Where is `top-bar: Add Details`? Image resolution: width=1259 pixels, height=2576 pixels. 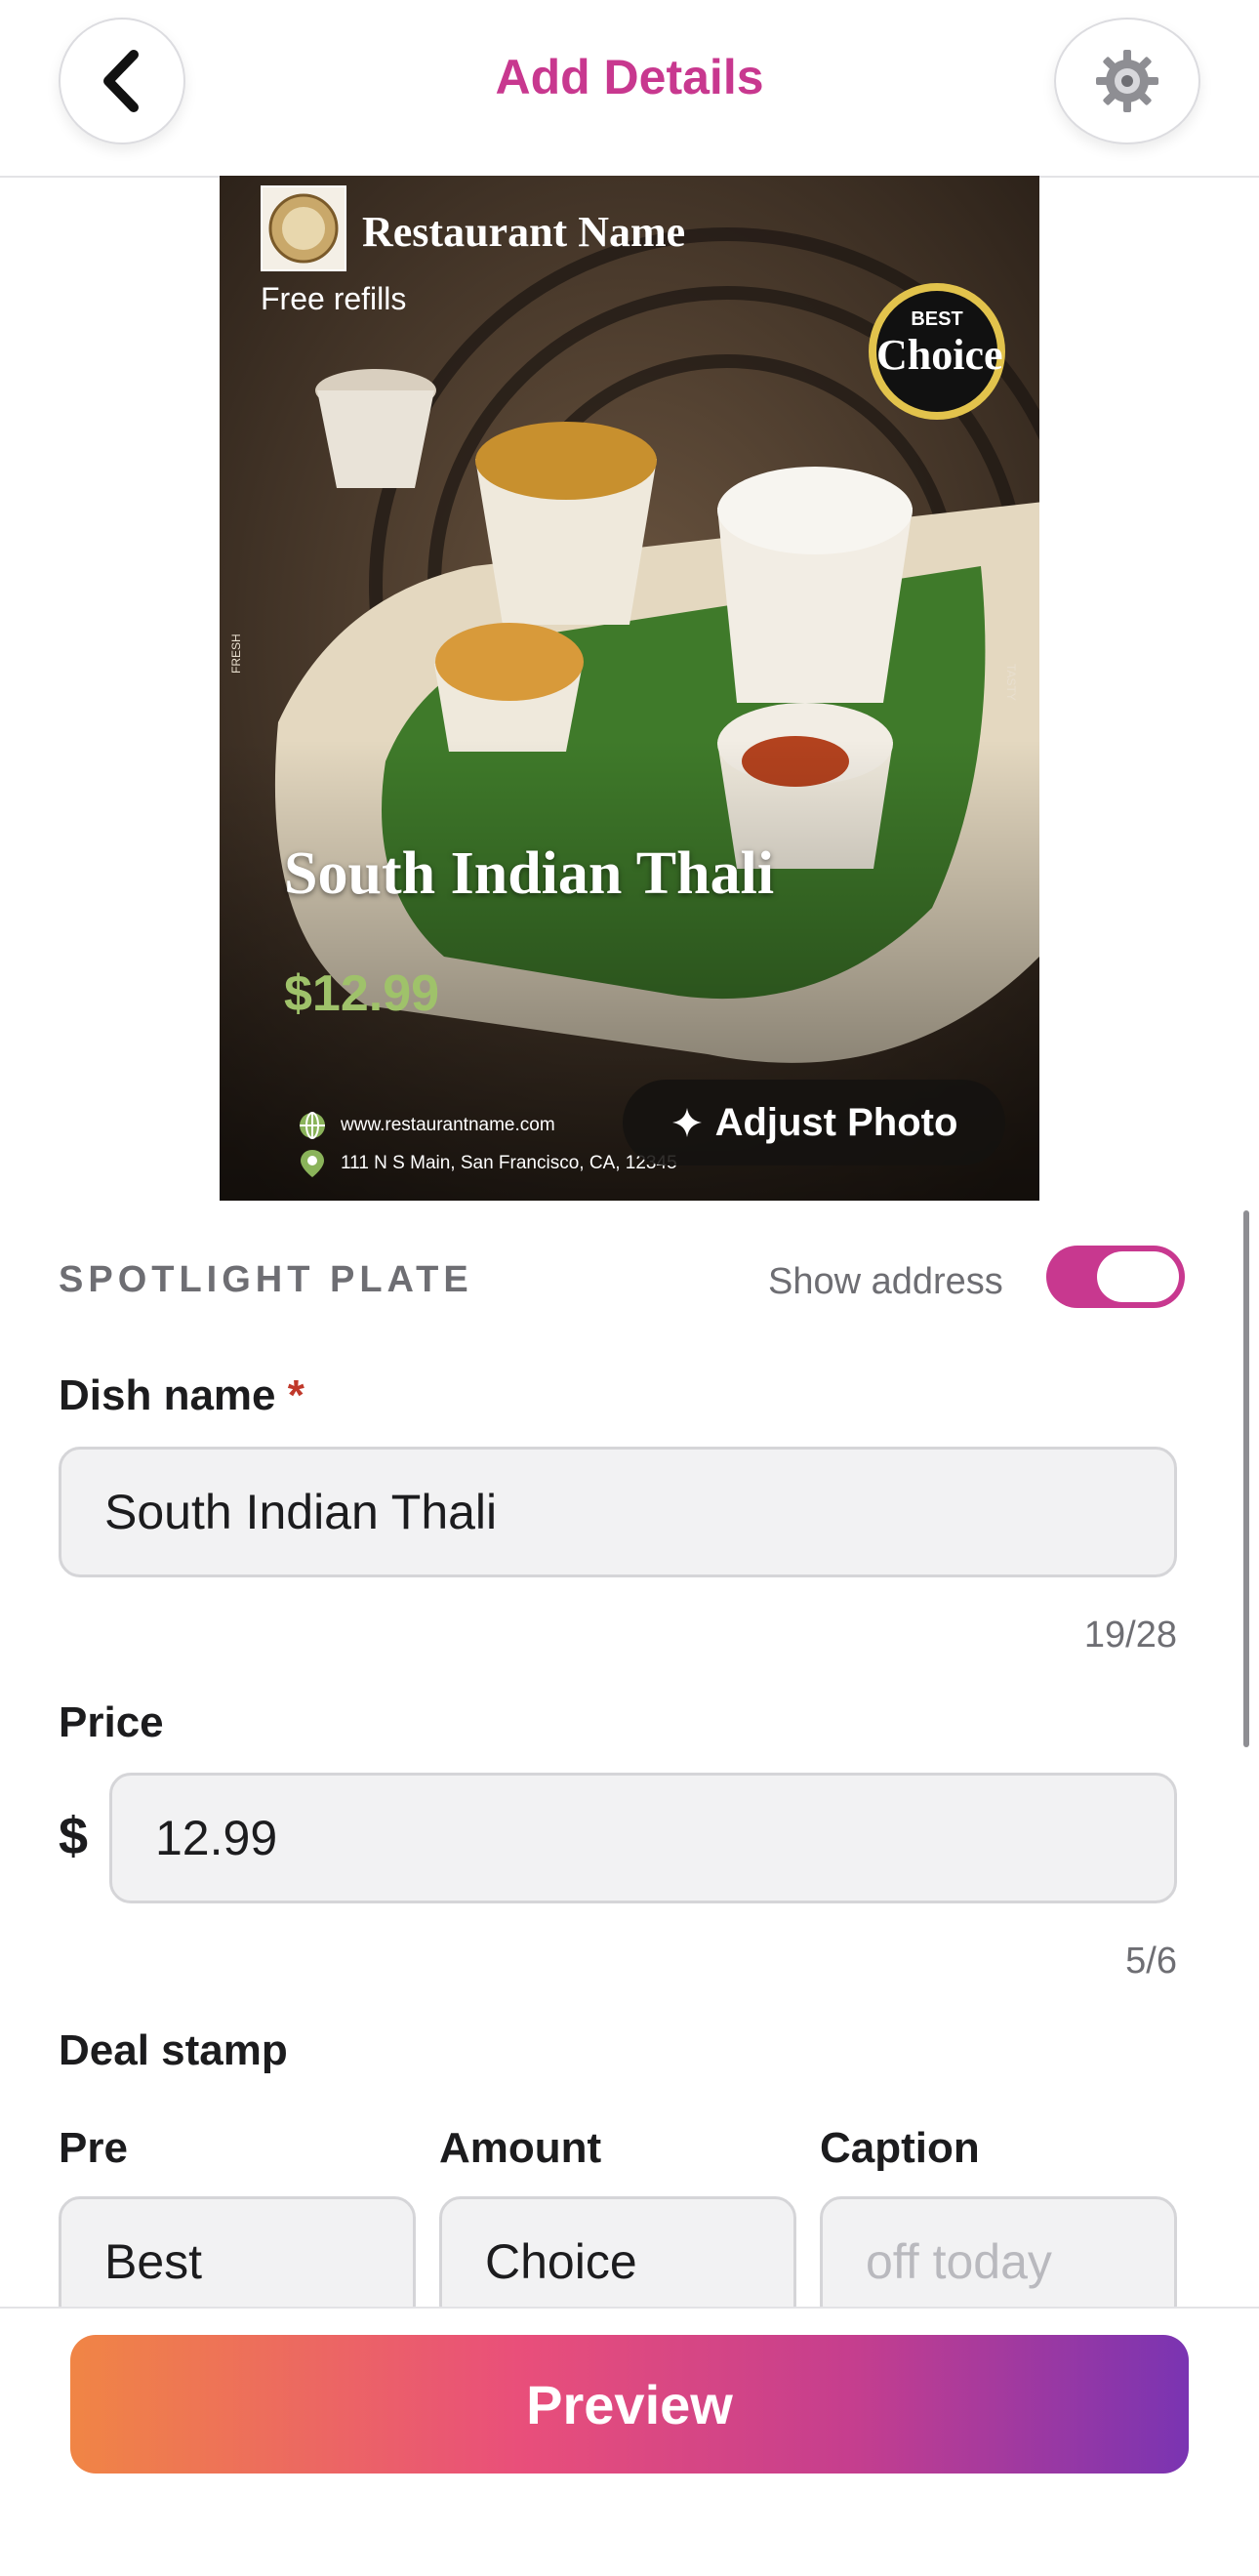
top-bar: Add Details is located at coordinates (629, 89).